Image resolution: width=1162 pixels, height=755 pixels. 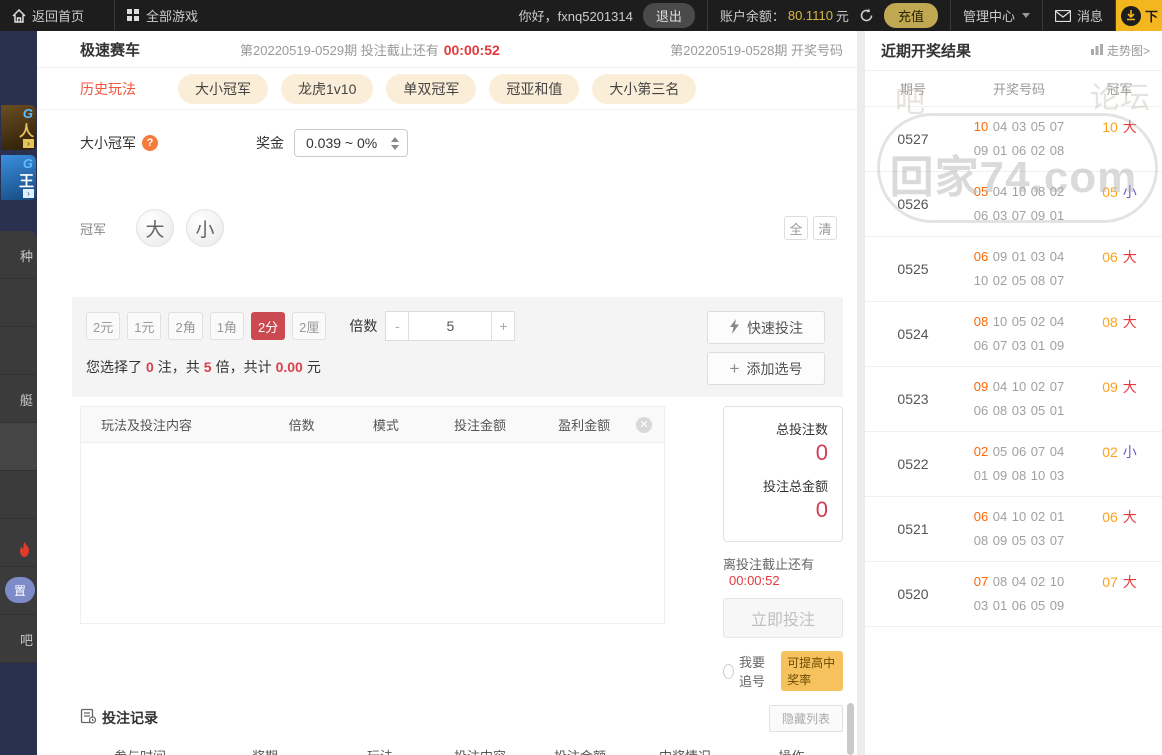 What do you see at coordinates (988, 16) in the screenshot?
I see `admin-label: 管理中心` at bounding box center [988, 16].